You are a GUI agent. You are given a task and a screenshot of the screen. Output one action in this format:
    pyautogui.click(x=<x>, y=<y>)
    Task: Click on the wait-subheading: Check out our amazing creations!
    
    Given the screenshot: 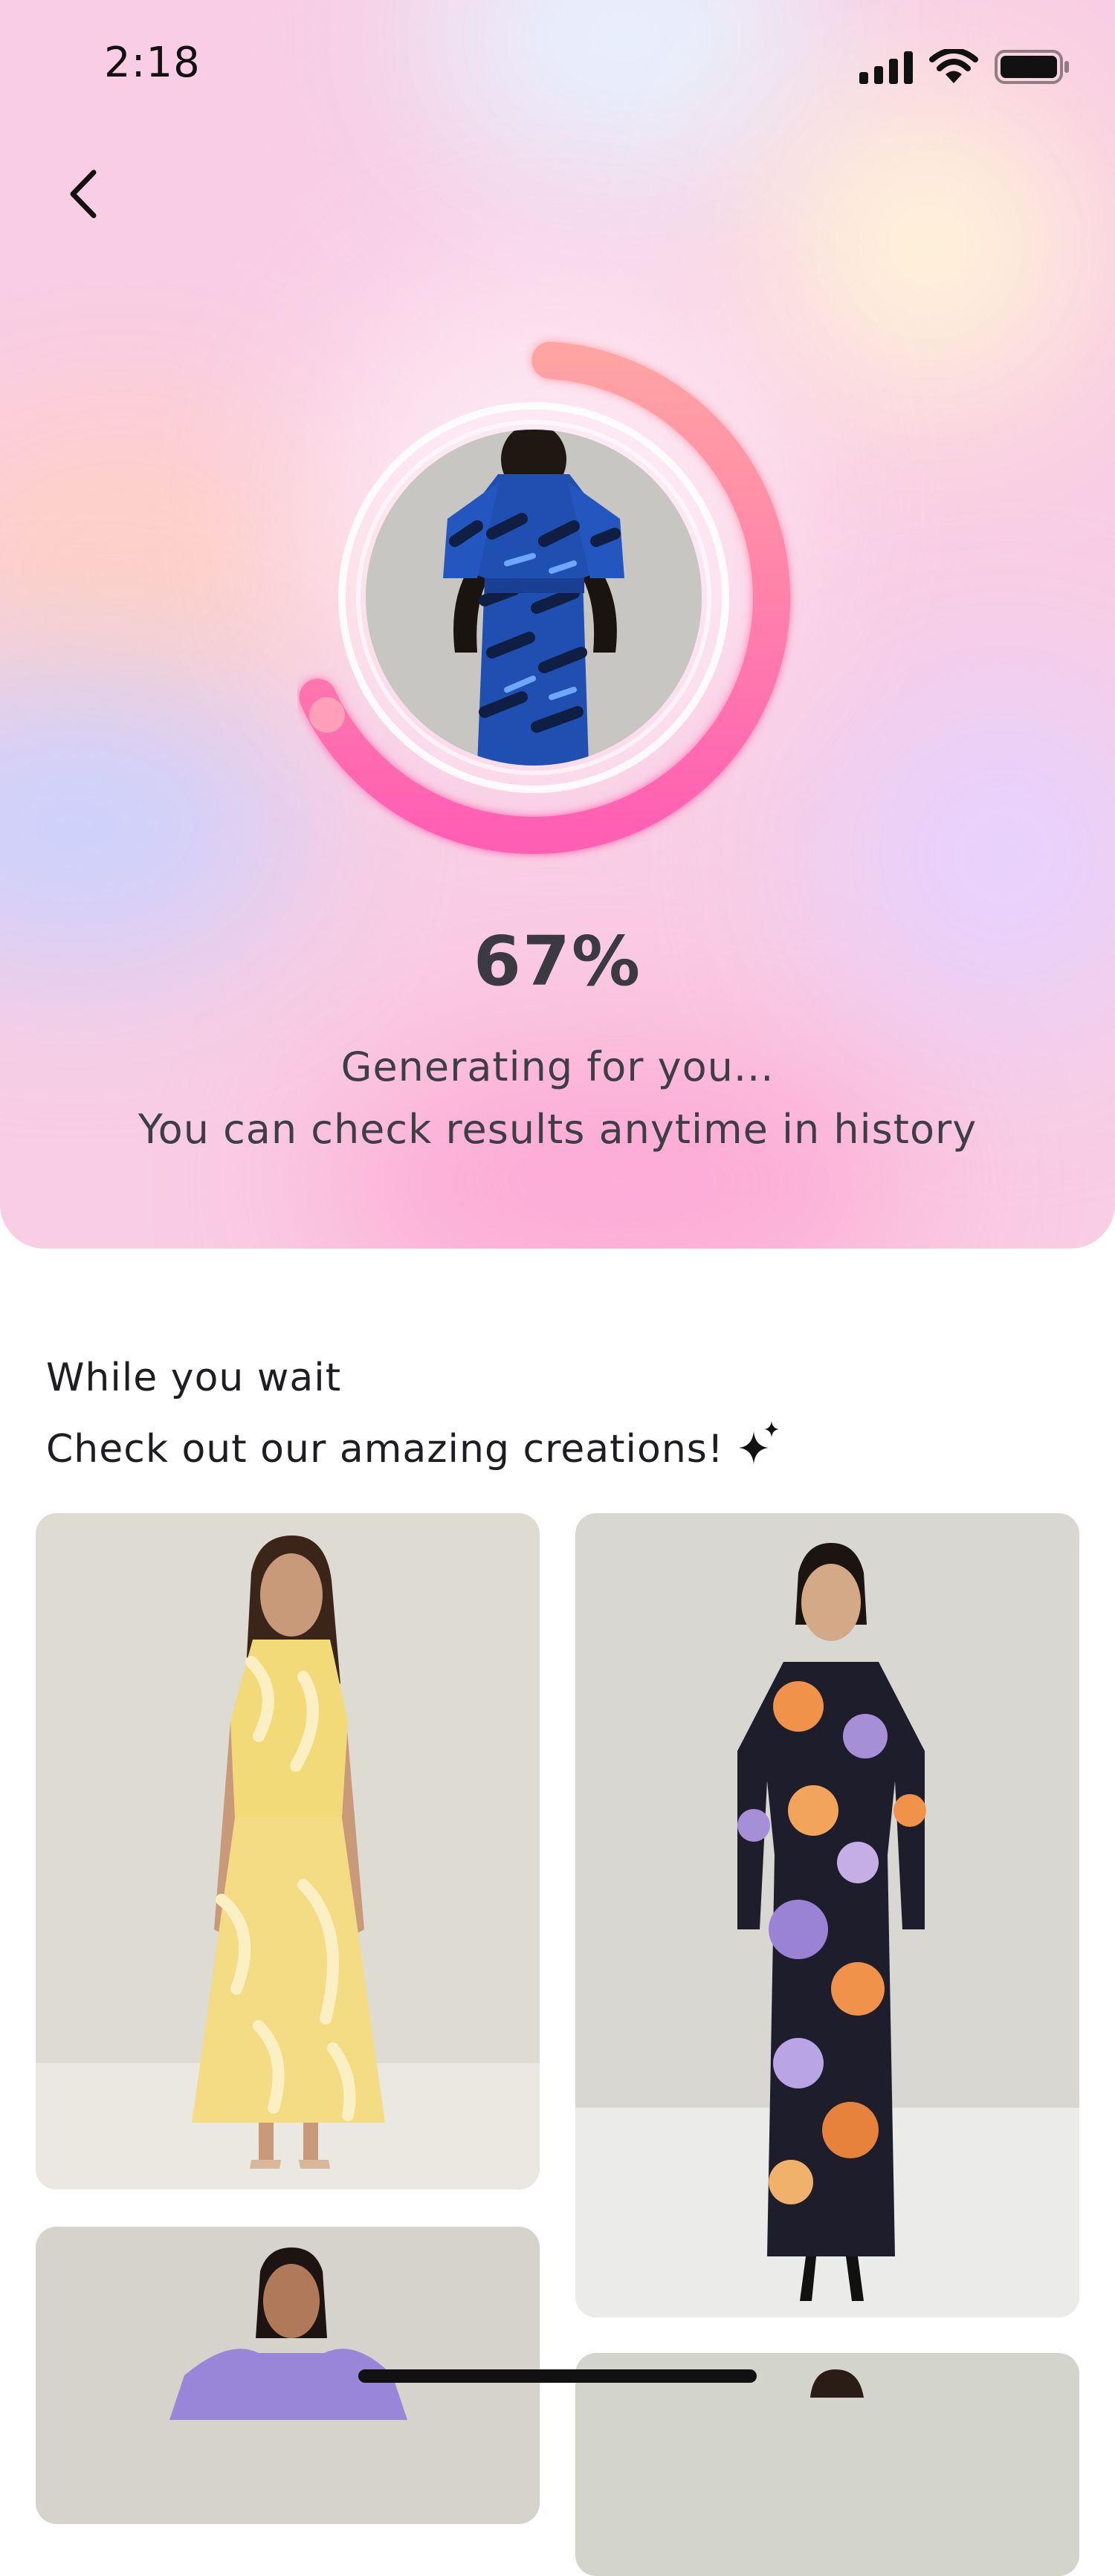 What is the action you would take?
    pyautogui.click(x=414, y=1449)
    